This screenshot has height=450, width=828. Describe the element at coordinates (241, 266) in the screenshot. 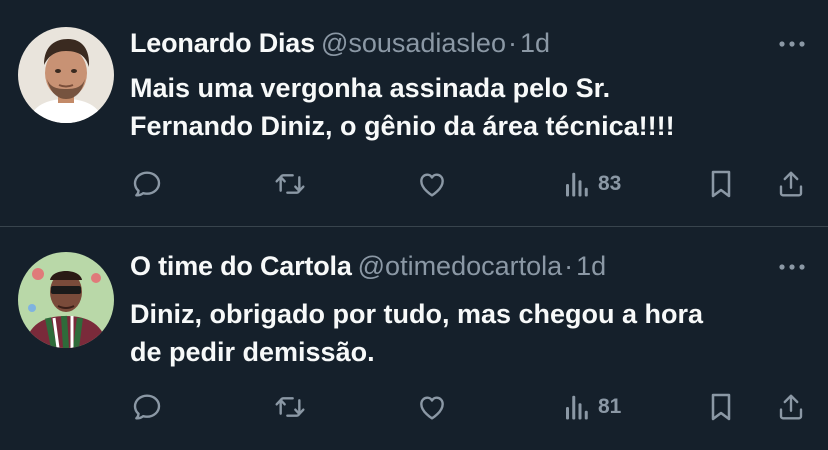

I see `display-name: O time do Cartola` at that location.